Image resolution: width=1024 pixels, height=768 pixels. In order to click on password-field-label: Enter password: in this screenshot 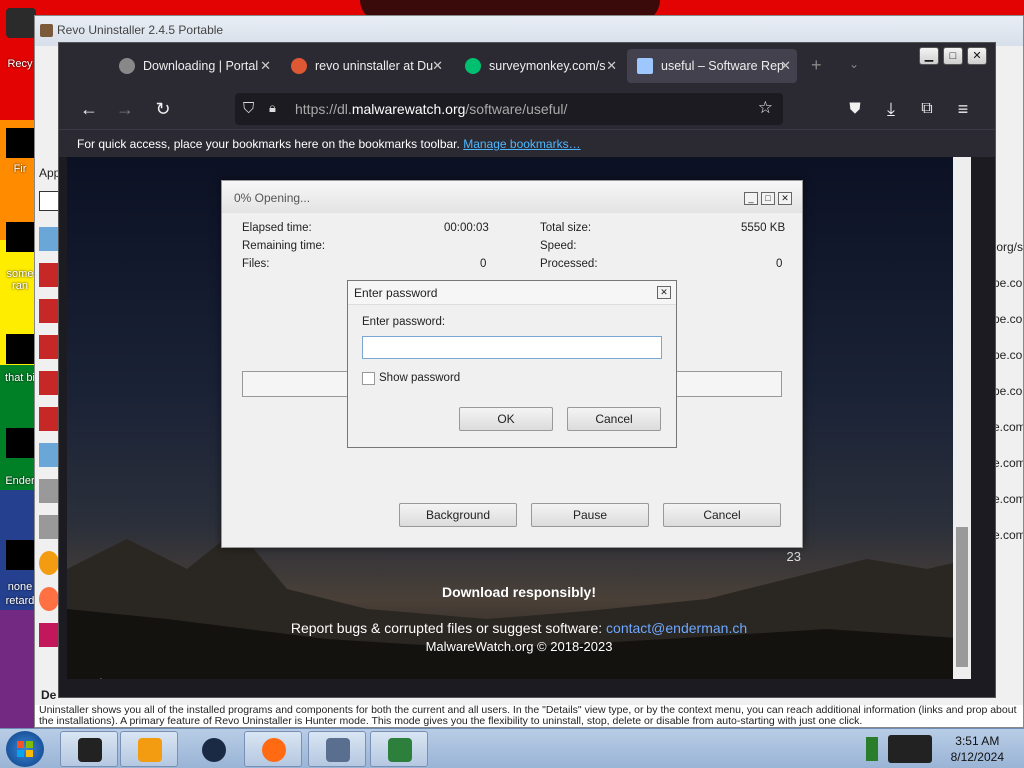, I will do `click(404, 322)`.